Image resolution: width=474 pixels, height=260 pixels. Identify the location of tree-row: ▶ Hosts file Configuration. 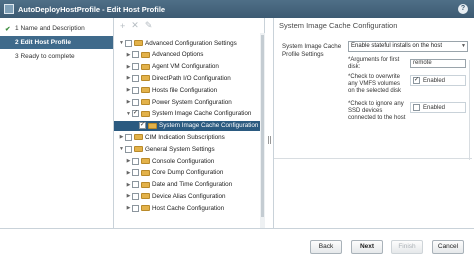
(165, 90).